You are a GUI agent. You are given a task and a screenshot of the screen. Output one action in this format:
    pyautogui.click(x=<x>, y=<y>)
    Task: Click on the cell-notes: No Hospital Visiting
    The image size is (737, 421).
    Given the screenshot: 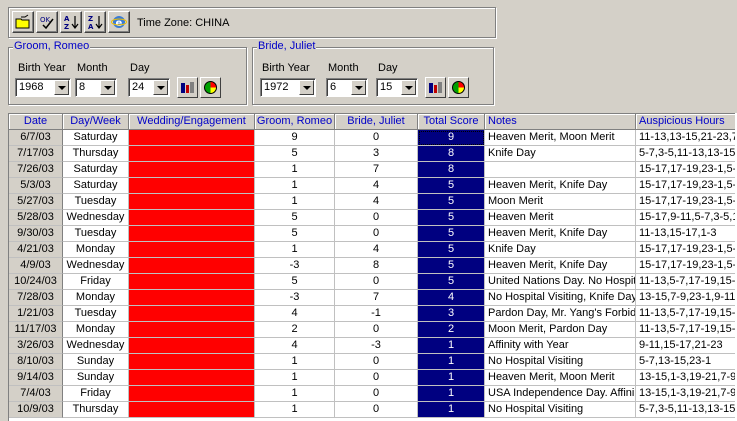 What is the action you would take?
    pyautogui.click(x=560, y=362)
    